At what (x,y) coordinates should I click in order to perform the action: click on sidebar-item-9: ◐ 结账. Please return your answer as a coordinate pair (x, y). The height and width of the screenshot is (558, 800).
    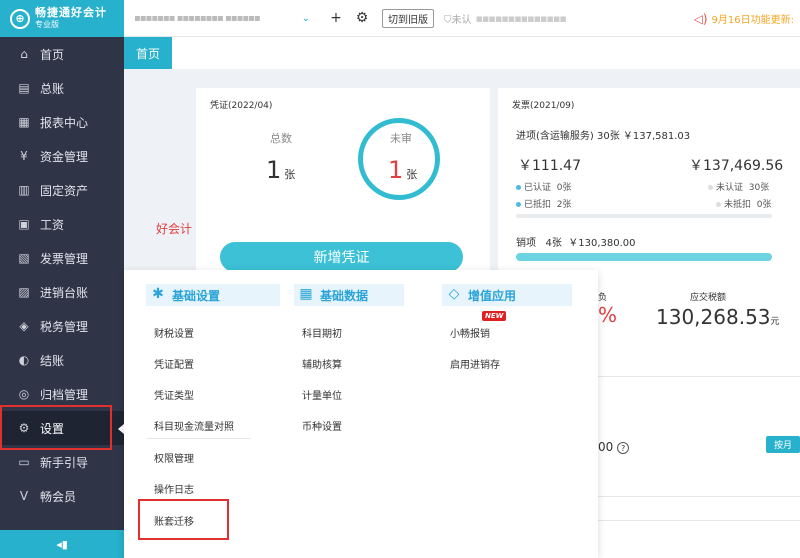
    Looking at the image, I should click on (62, 360).